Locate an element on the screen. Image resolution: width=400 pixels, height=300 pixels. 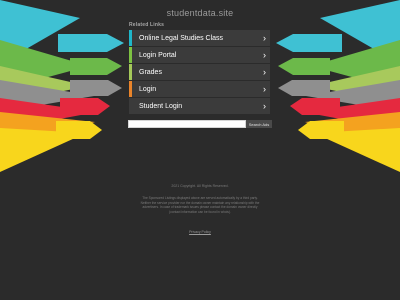
right-band-lime is located at coordinates (356, 85).